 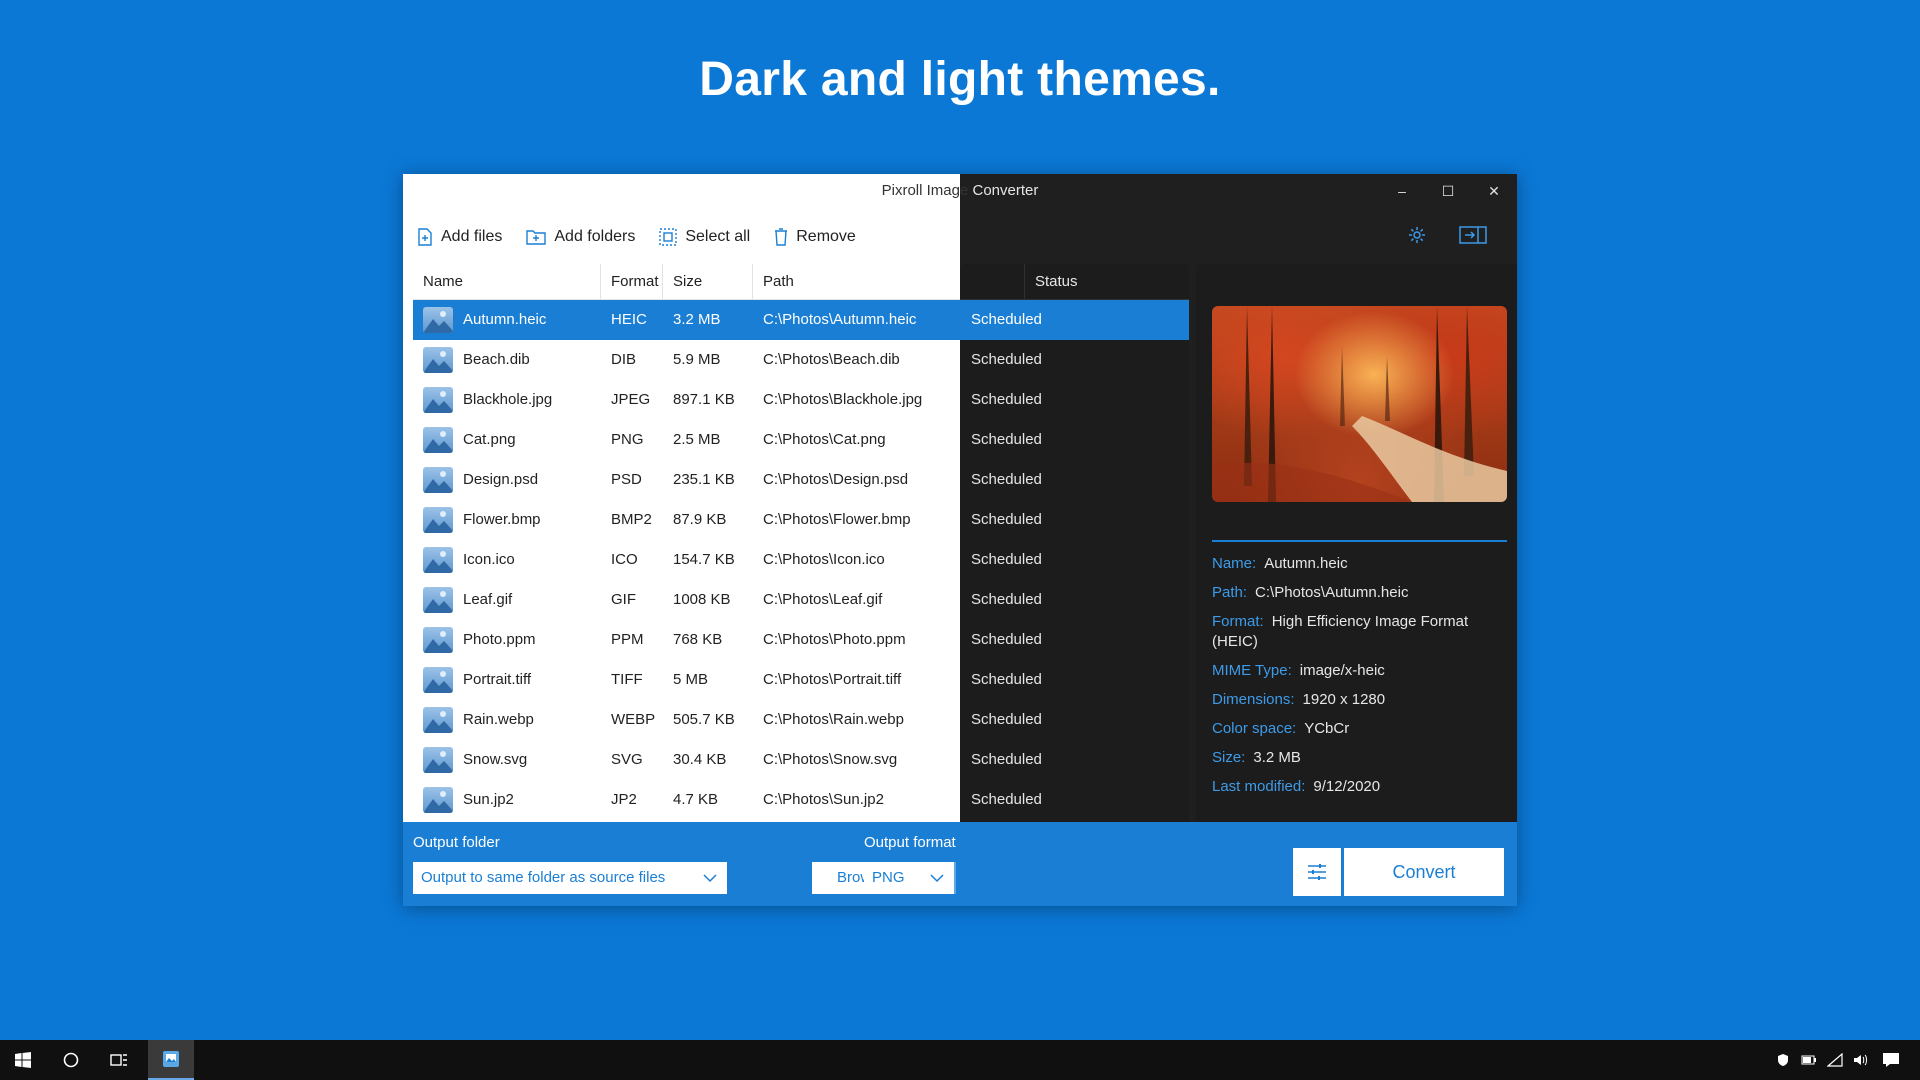 I want to click on file-path: C:\Photos\Autumn.heic, so click(x=840, y=319).